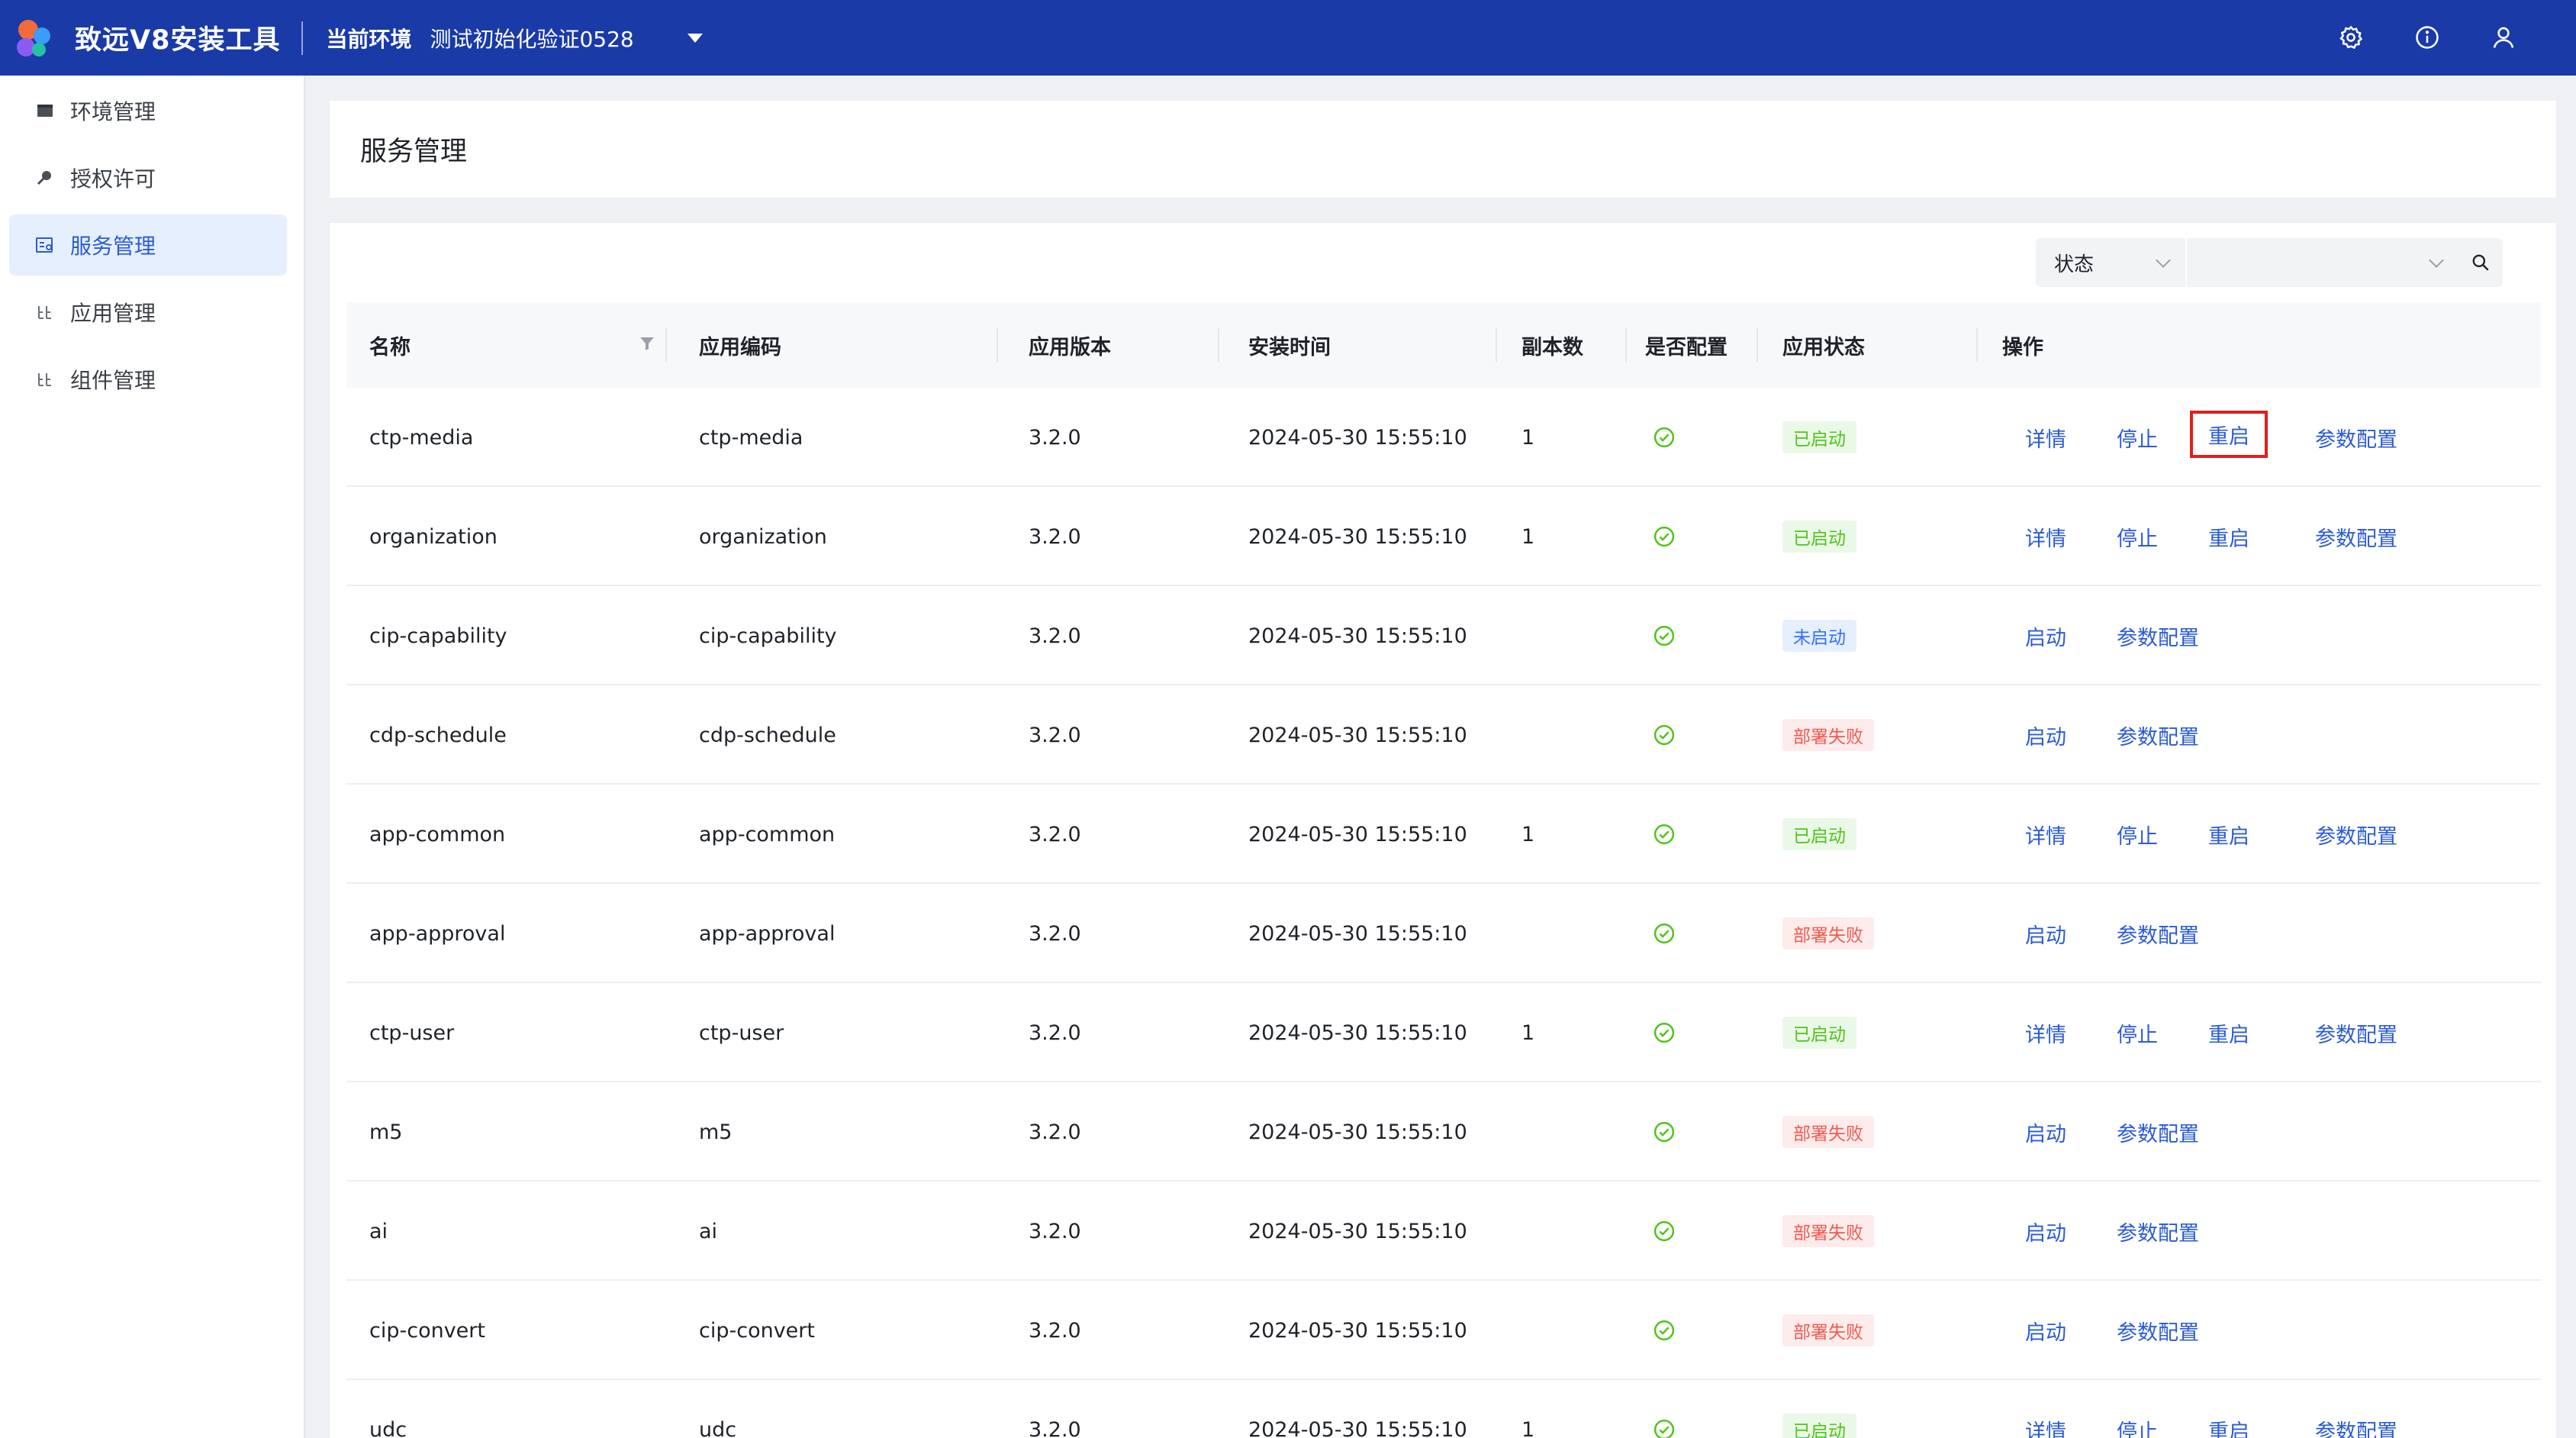 This screenshot has width=2576, height=1438. What do you see at coordinates (148, 312) in the screenshot?
I see `sidebar-item-app: 应用管理` at bounding box center [148, 312].